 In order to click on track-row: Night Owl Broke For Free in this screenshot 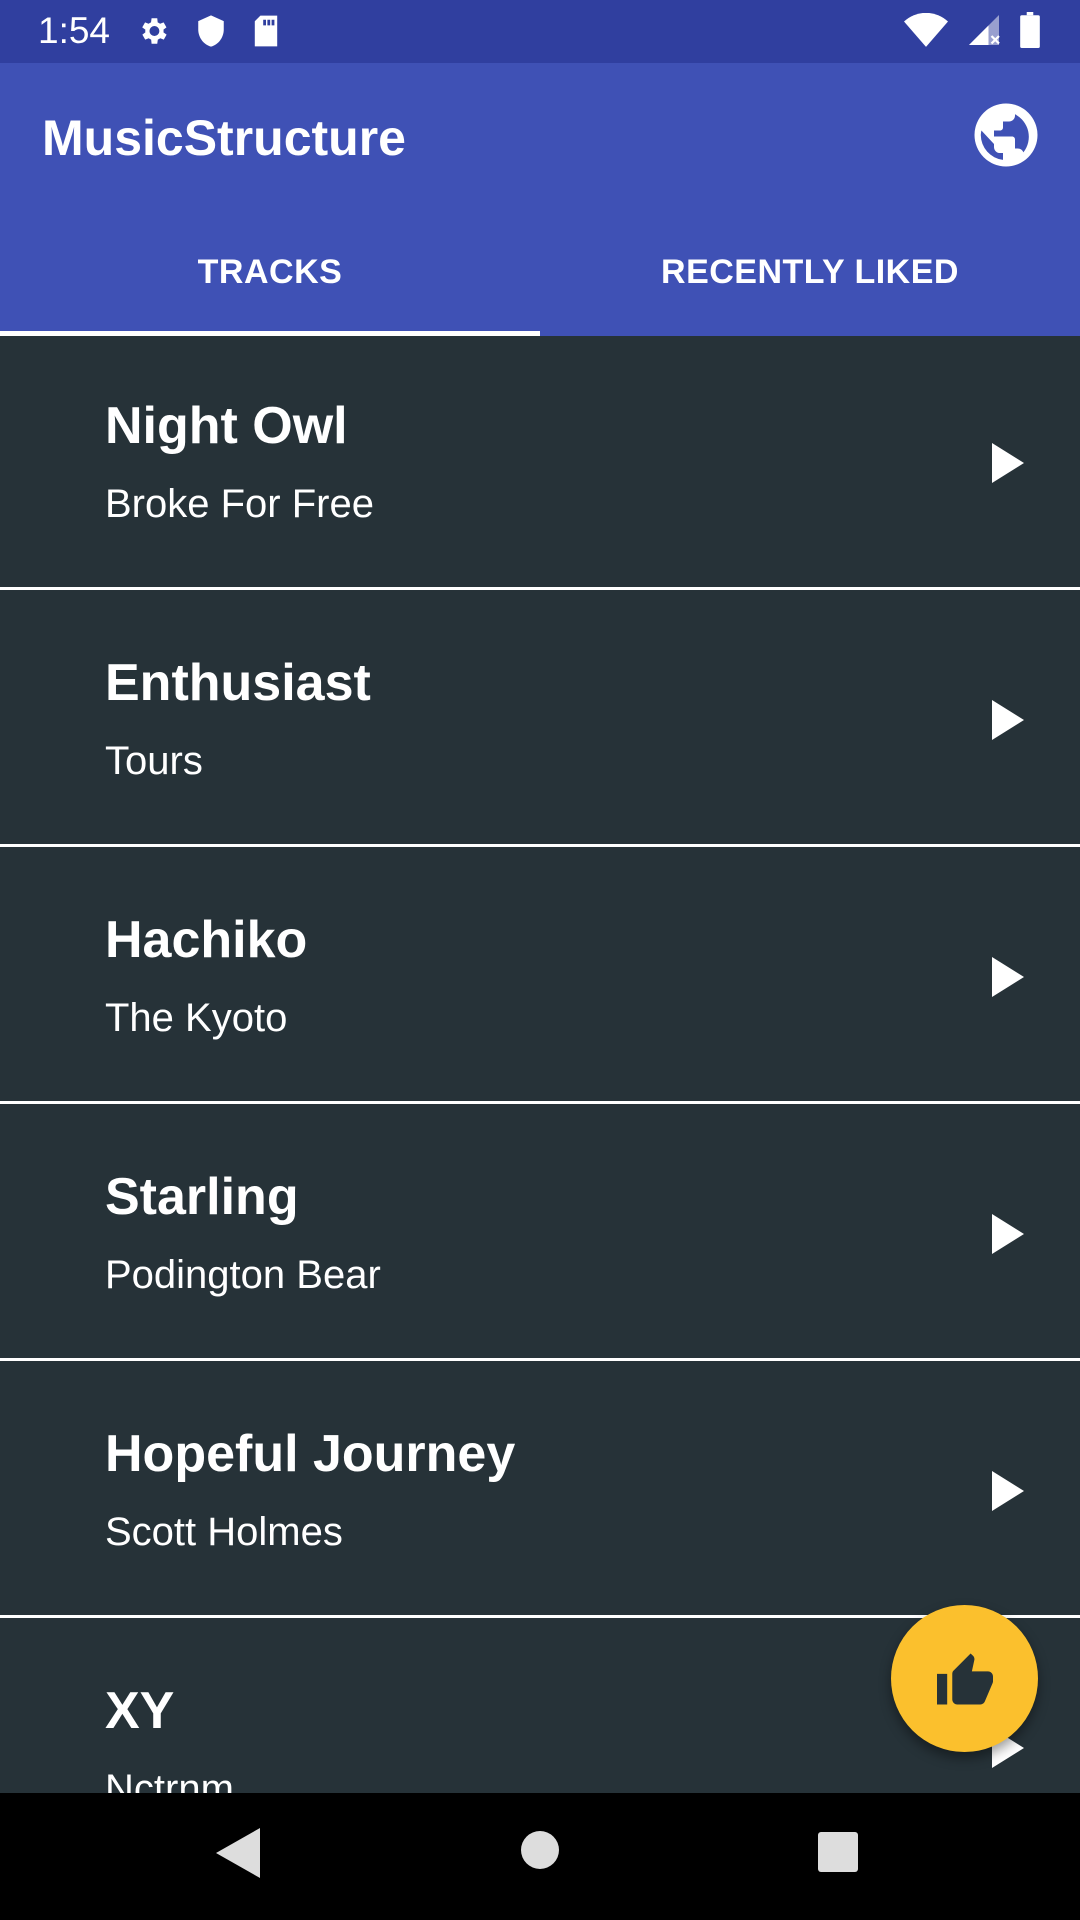, I will do `click(540, 463)`.